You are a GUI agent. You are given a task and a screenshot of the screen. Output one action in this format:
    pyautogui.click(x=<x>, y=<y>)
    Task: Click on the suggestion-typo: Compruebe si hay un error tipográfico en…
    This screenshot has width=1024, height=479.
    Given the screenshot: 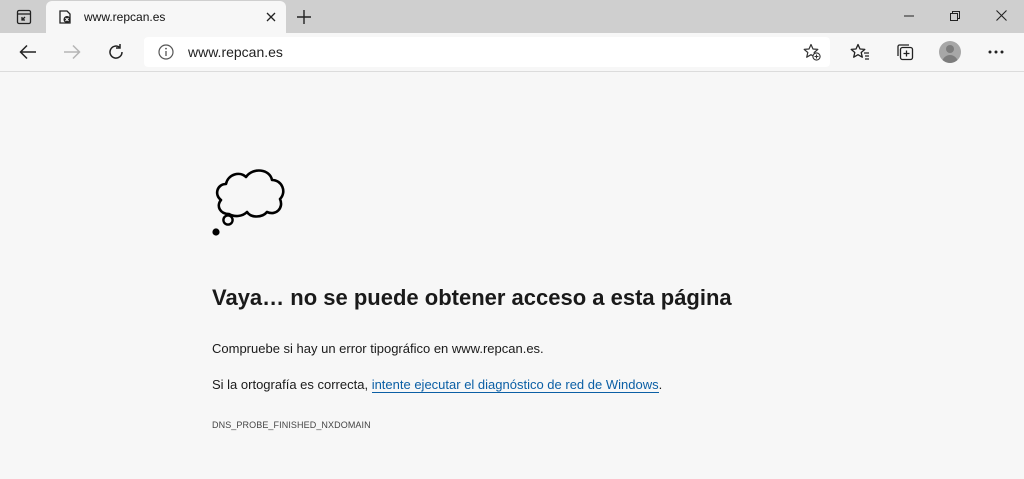 What is the action you would take?
    pyautogui.click(x=378, y=348)
    